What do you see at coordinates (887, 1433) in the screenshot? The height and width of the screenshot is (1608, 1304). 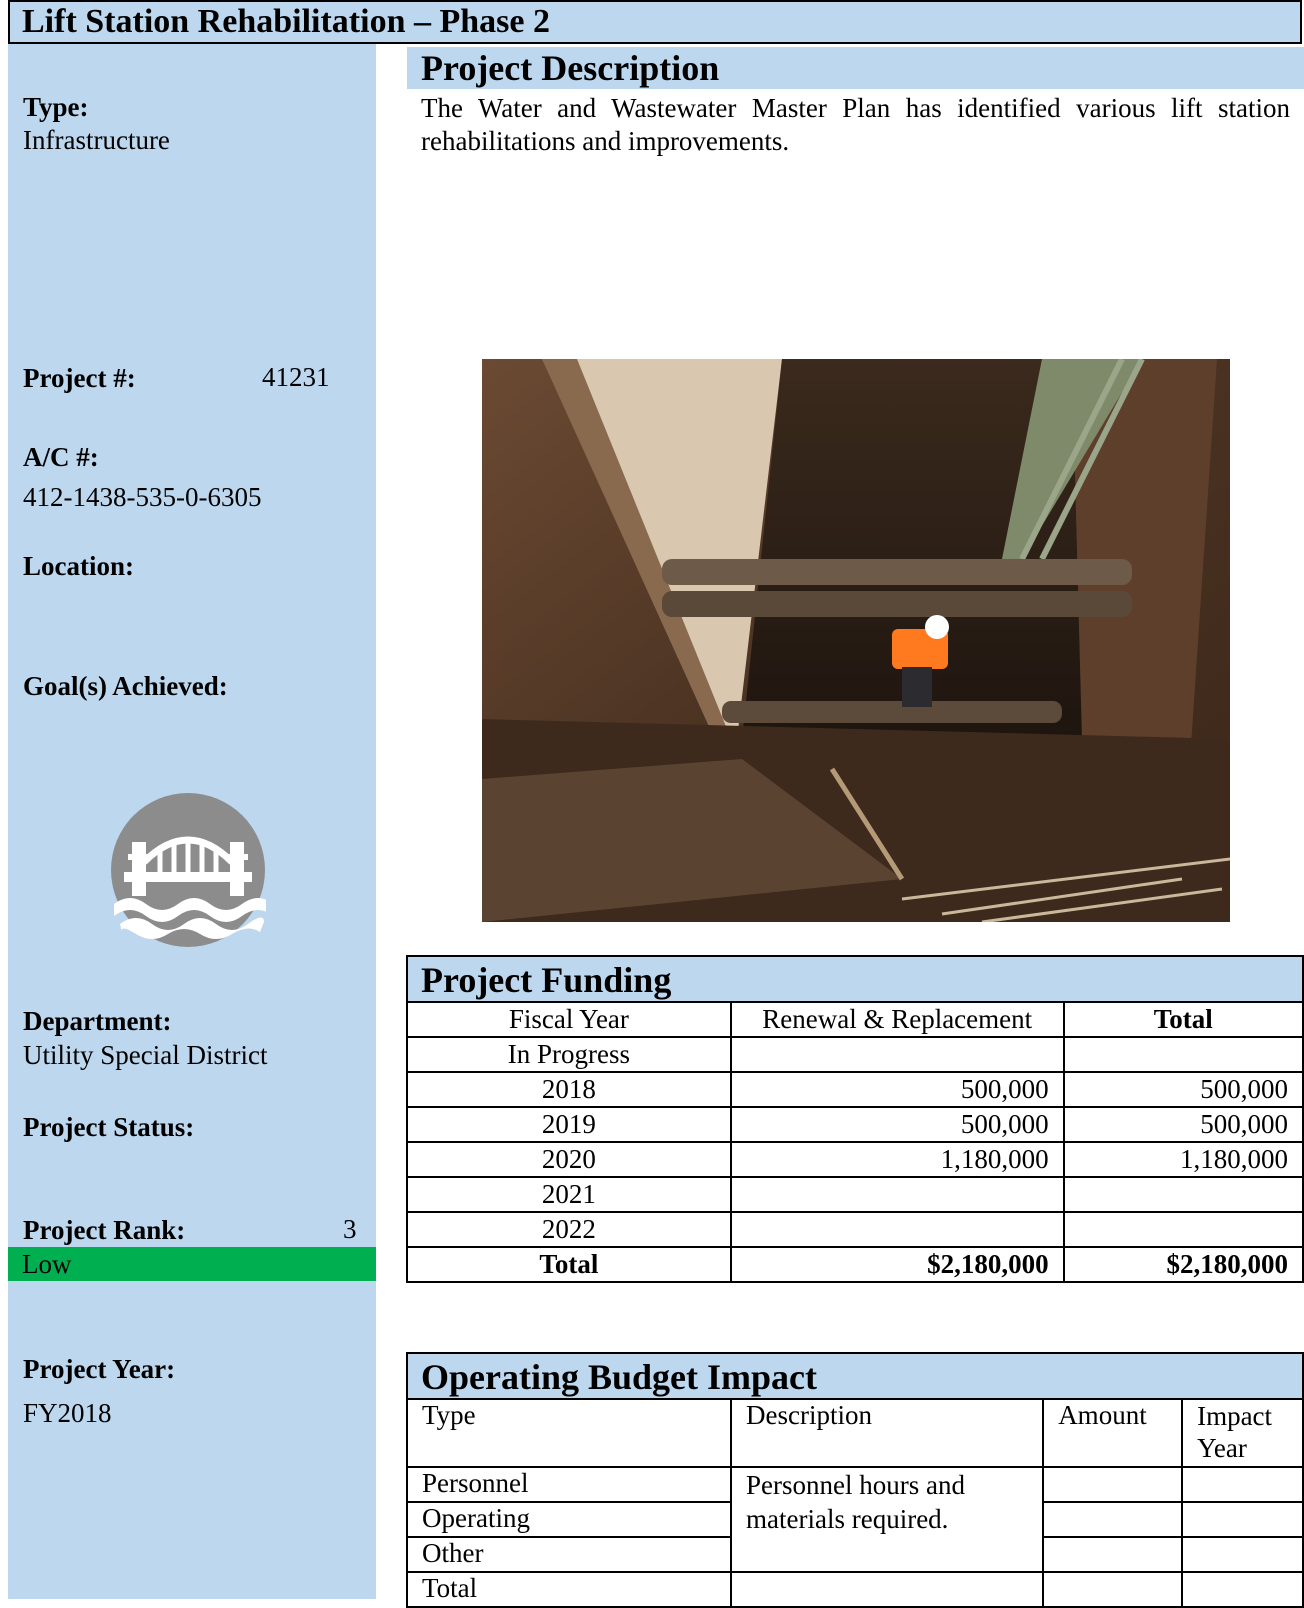 I see `operating-col-description: Description` at bounding box center [887, 1433].